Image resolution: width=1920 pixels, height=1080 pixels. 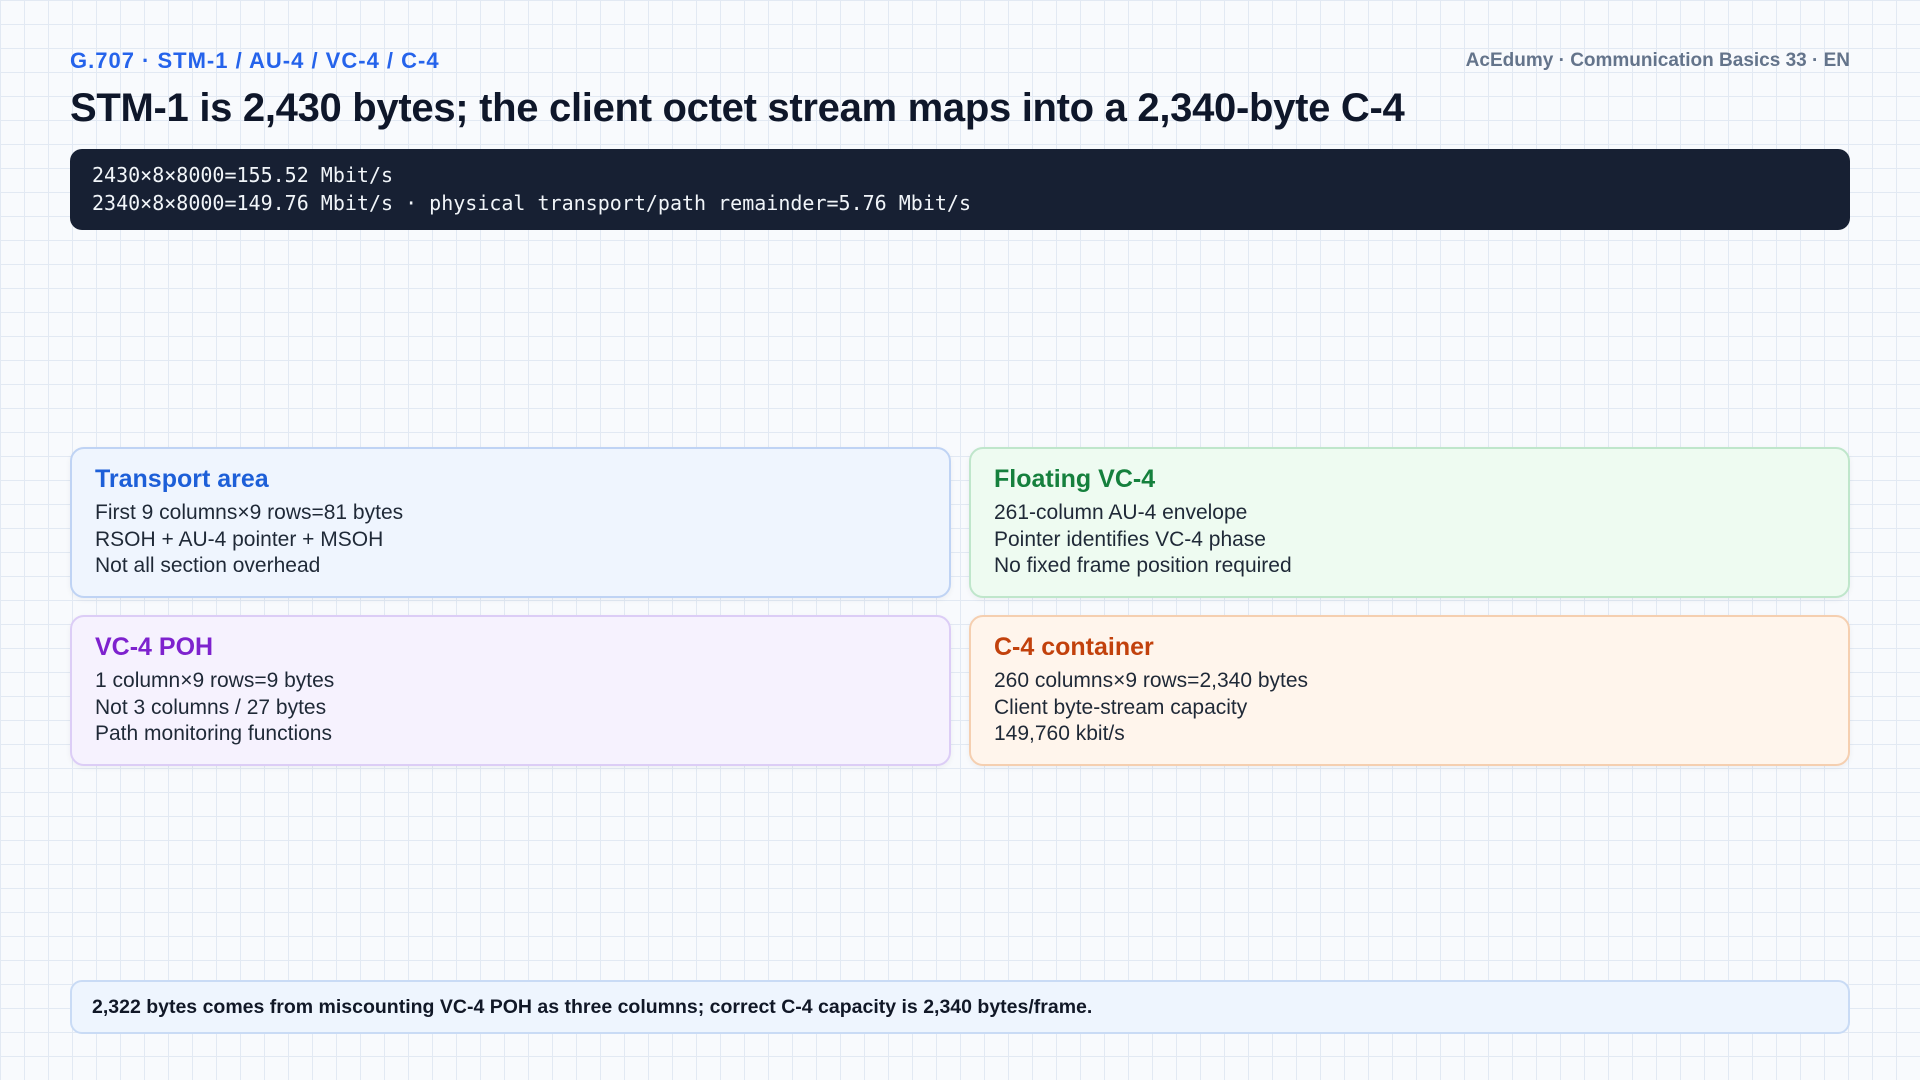 I want to click on card-line: No fixed frame position required, so click(x=1143, y=565).